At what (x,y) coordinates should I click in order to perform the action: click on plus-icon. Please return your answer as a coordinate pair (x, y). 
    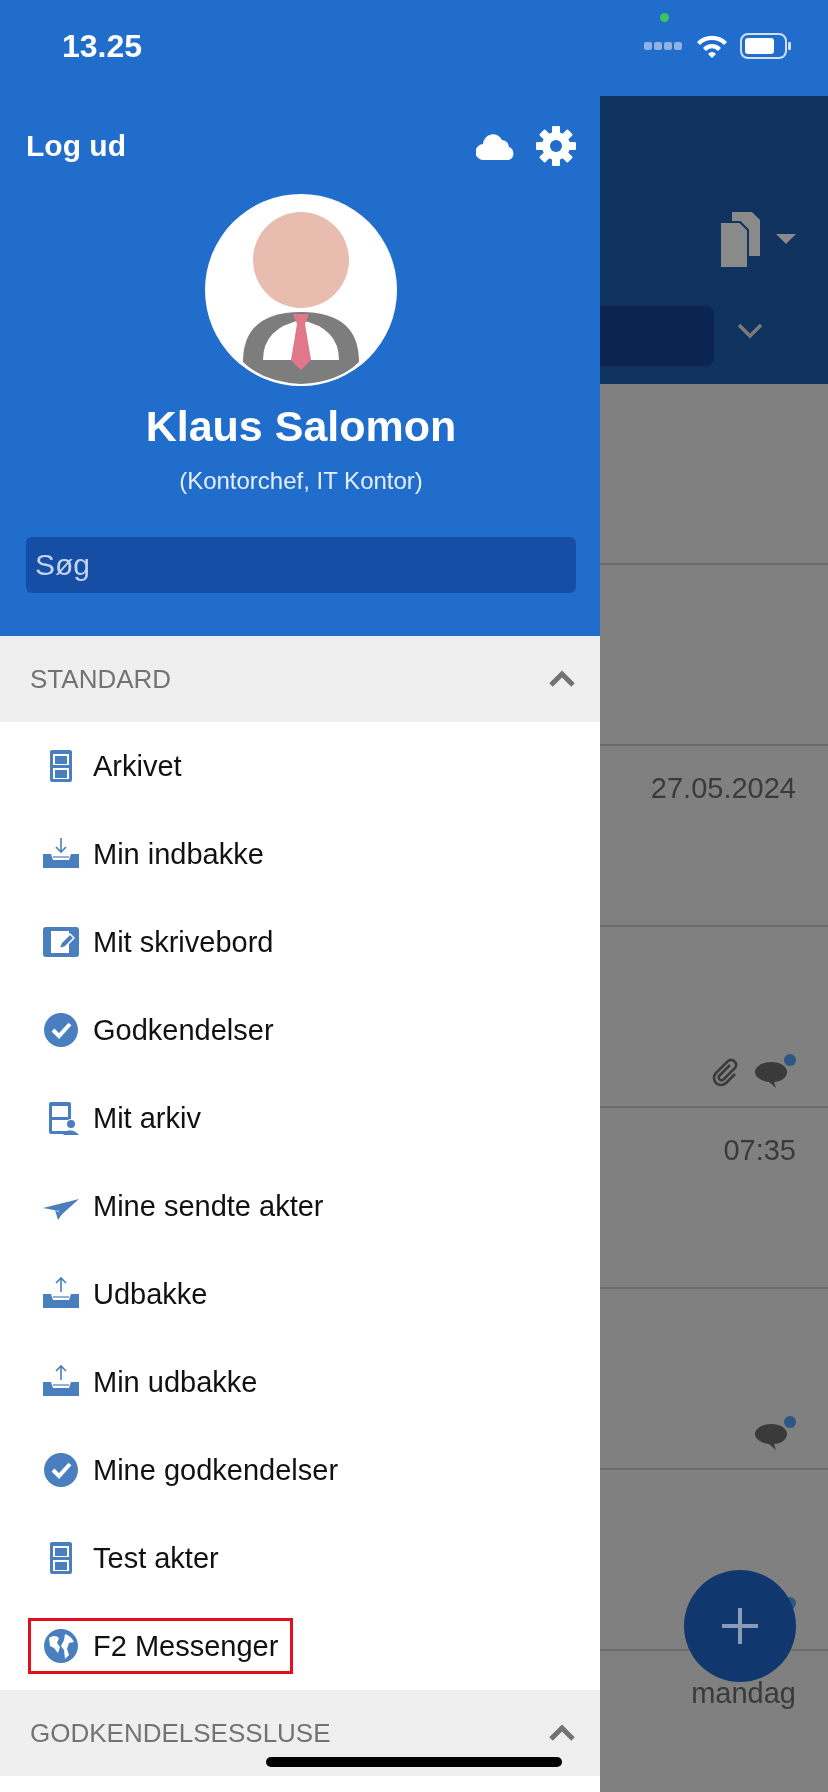
    Looking at the image, I should click on (740, 1626).